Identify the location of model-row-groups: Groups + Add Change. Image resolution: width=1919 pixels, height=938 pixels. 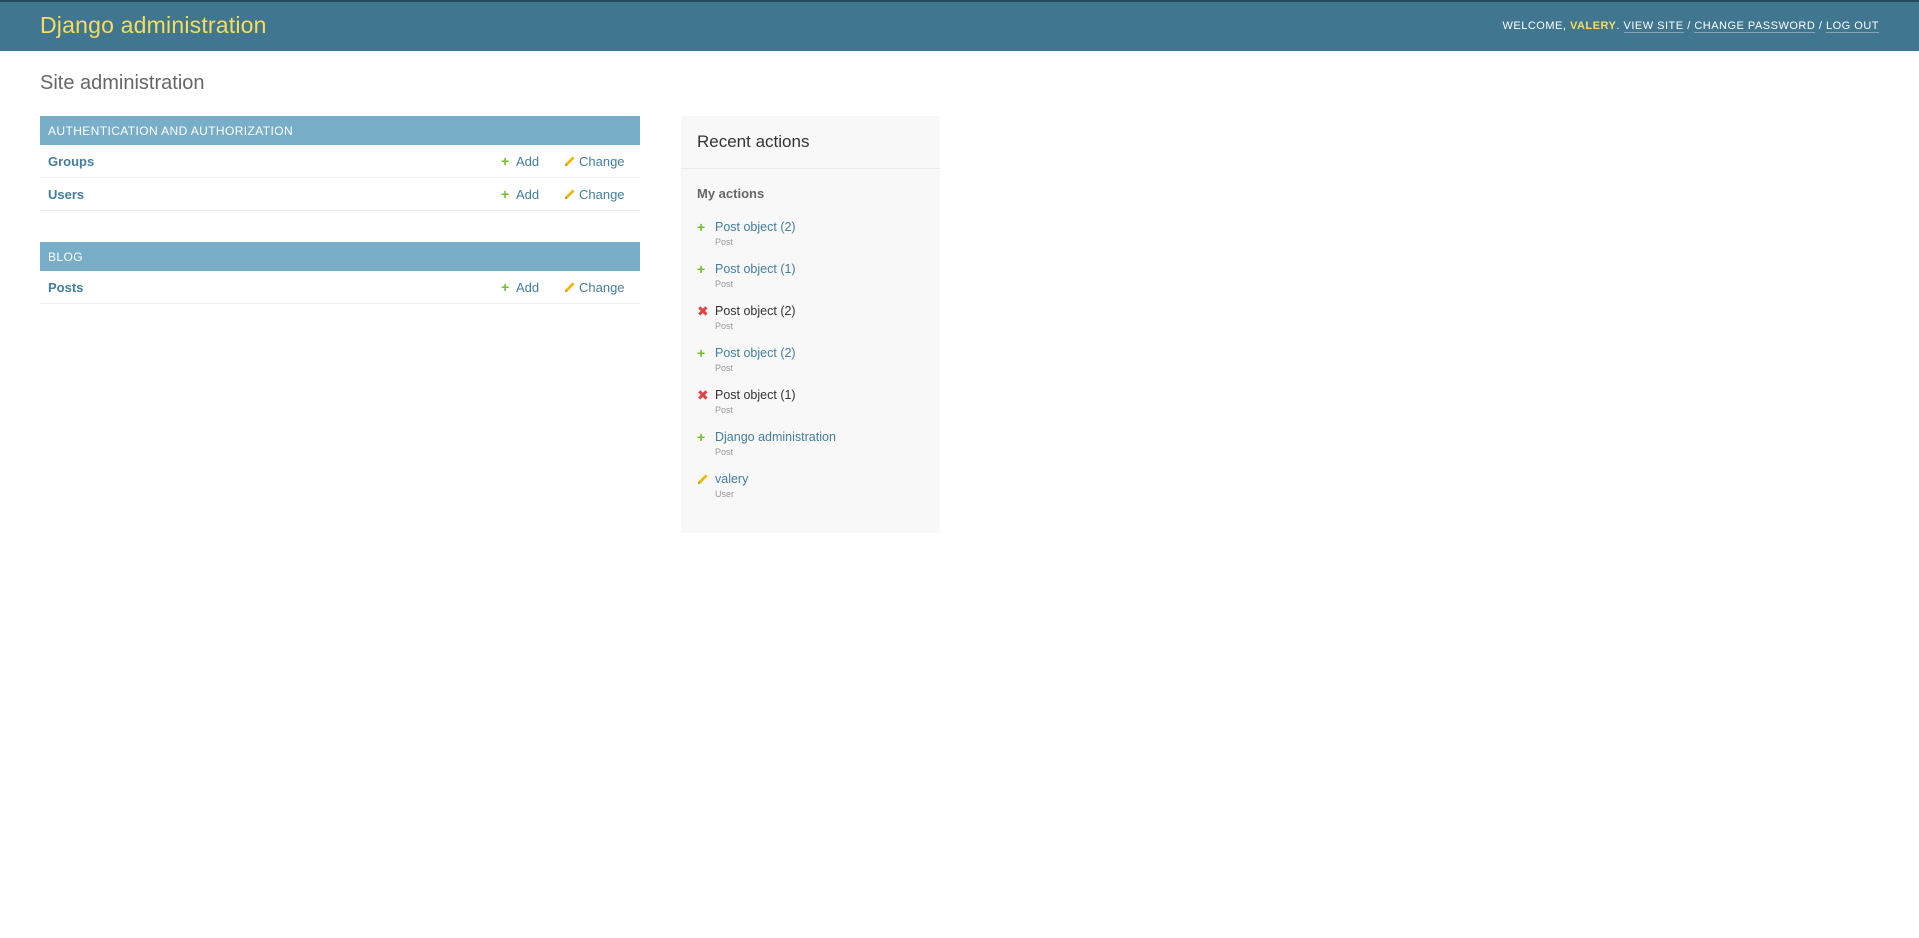
(340, 161).